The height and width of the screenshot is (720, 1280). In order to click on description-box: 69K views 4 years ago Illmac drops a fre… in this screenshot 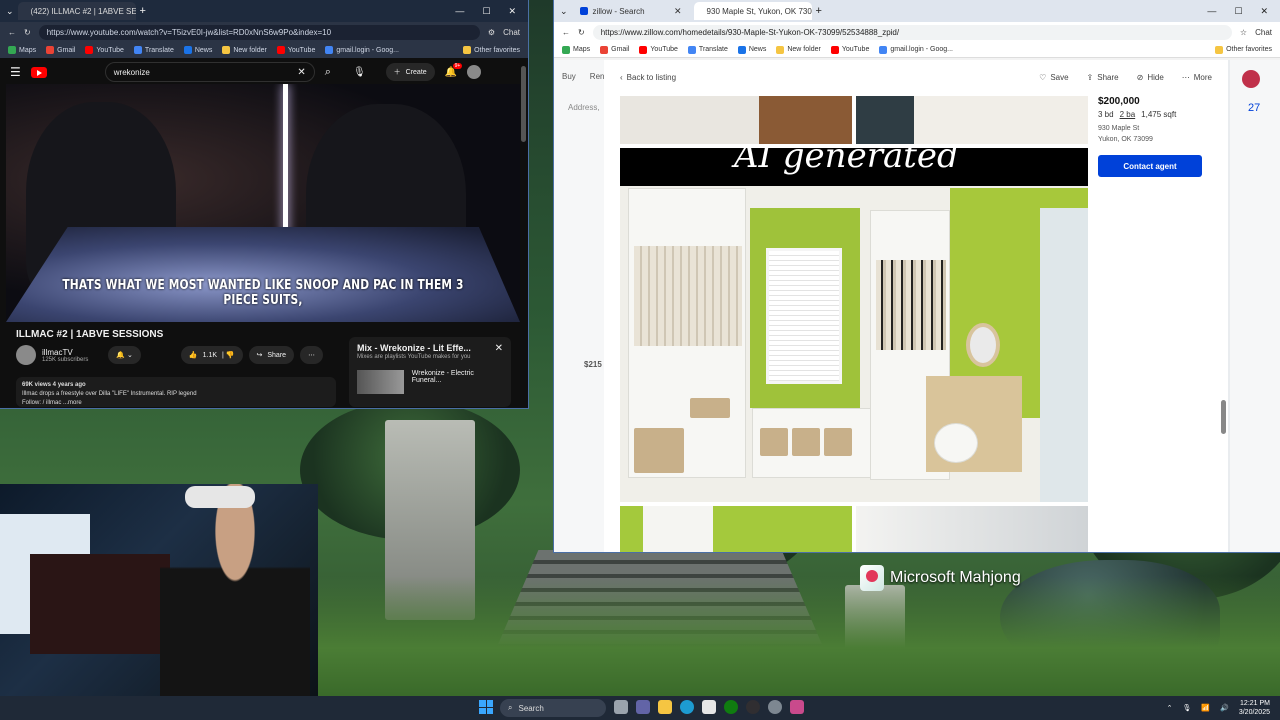, I will do `click(176, 392)`.